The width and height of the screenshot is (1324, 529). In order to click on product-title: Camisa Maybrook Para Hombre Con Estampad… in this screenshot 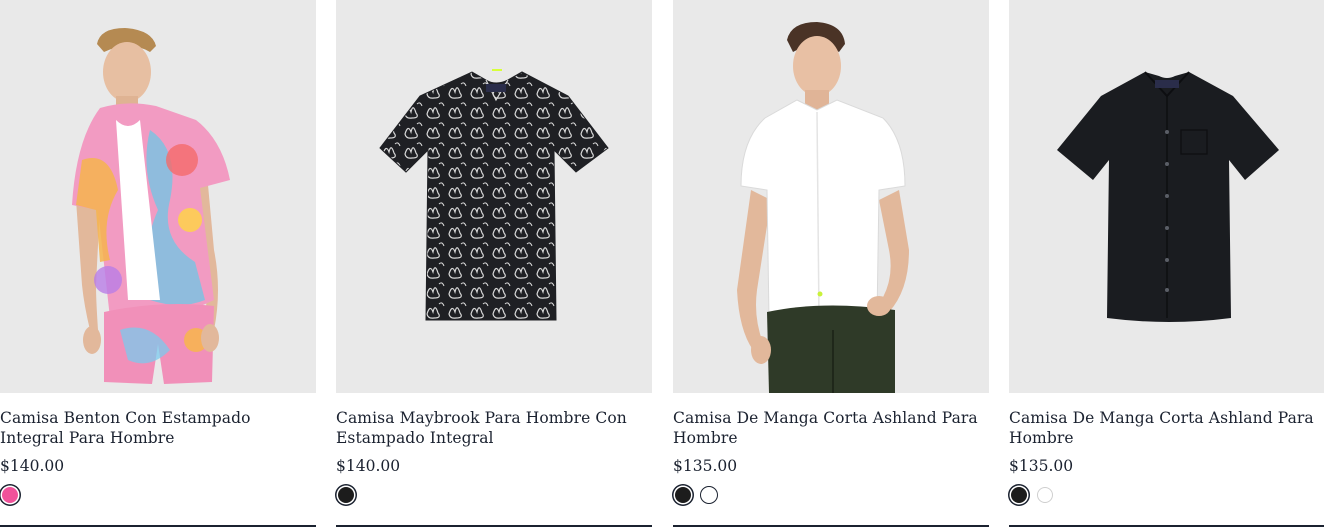, I will do `click(494, 428)`.